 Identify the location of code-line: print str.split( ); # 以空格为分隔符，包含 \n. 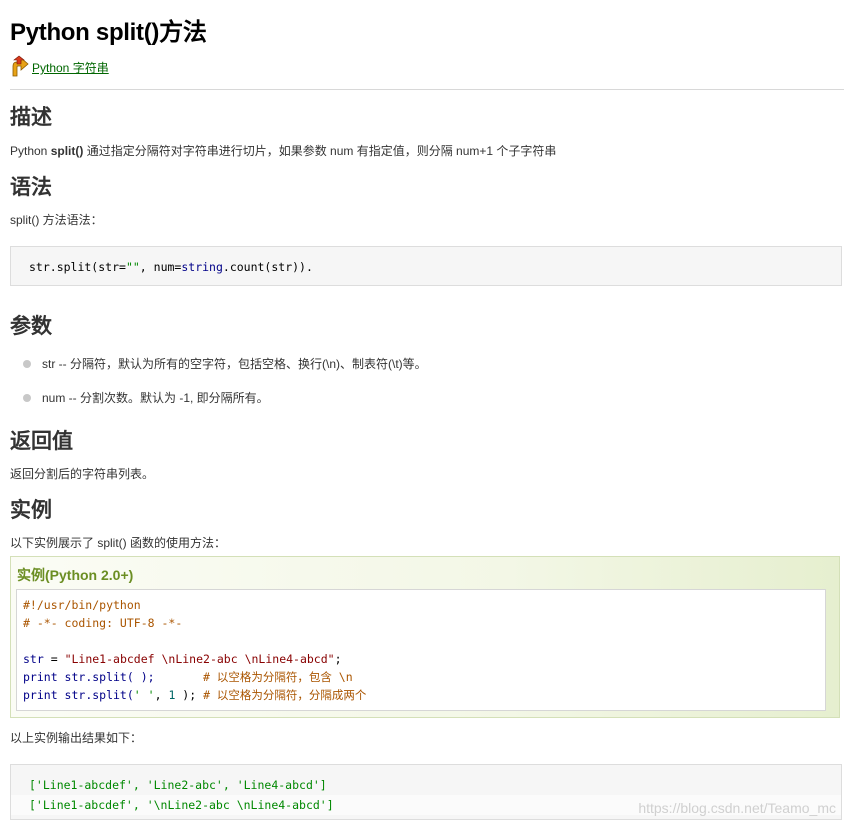
(188, 677).